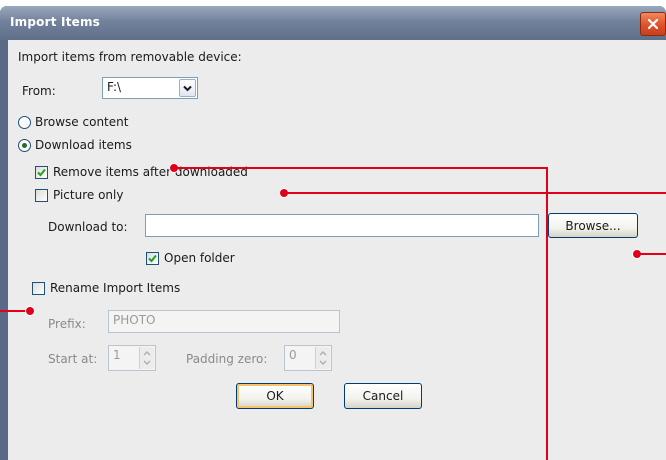 The height and width of the screenshot is (460, 666). Describe the element at coordinates (115, 288) in the screenshot. I see `rename-import-label: Rename Import Items` at that location.